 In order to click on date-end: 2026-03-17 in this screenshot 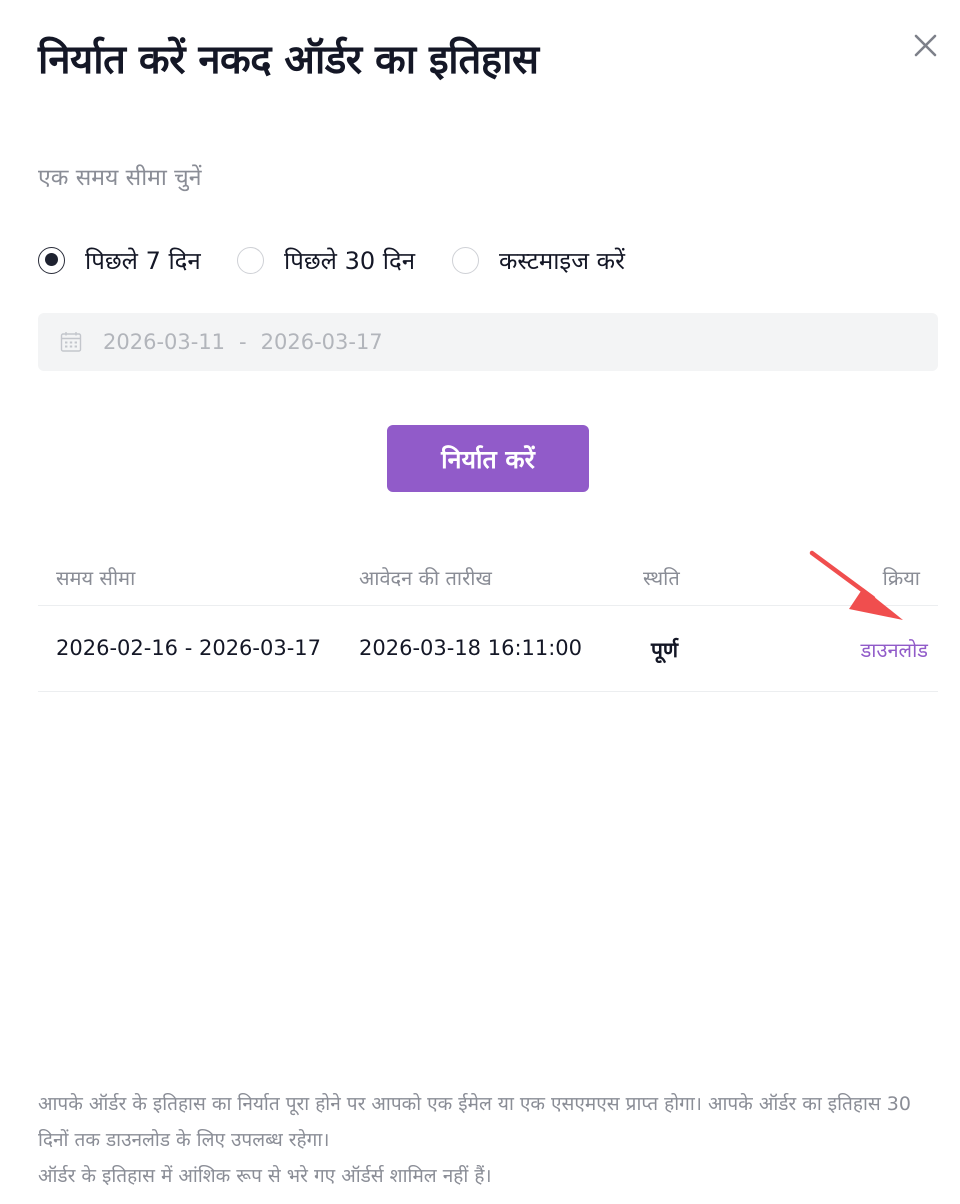, I will do `click(321, 342)`.